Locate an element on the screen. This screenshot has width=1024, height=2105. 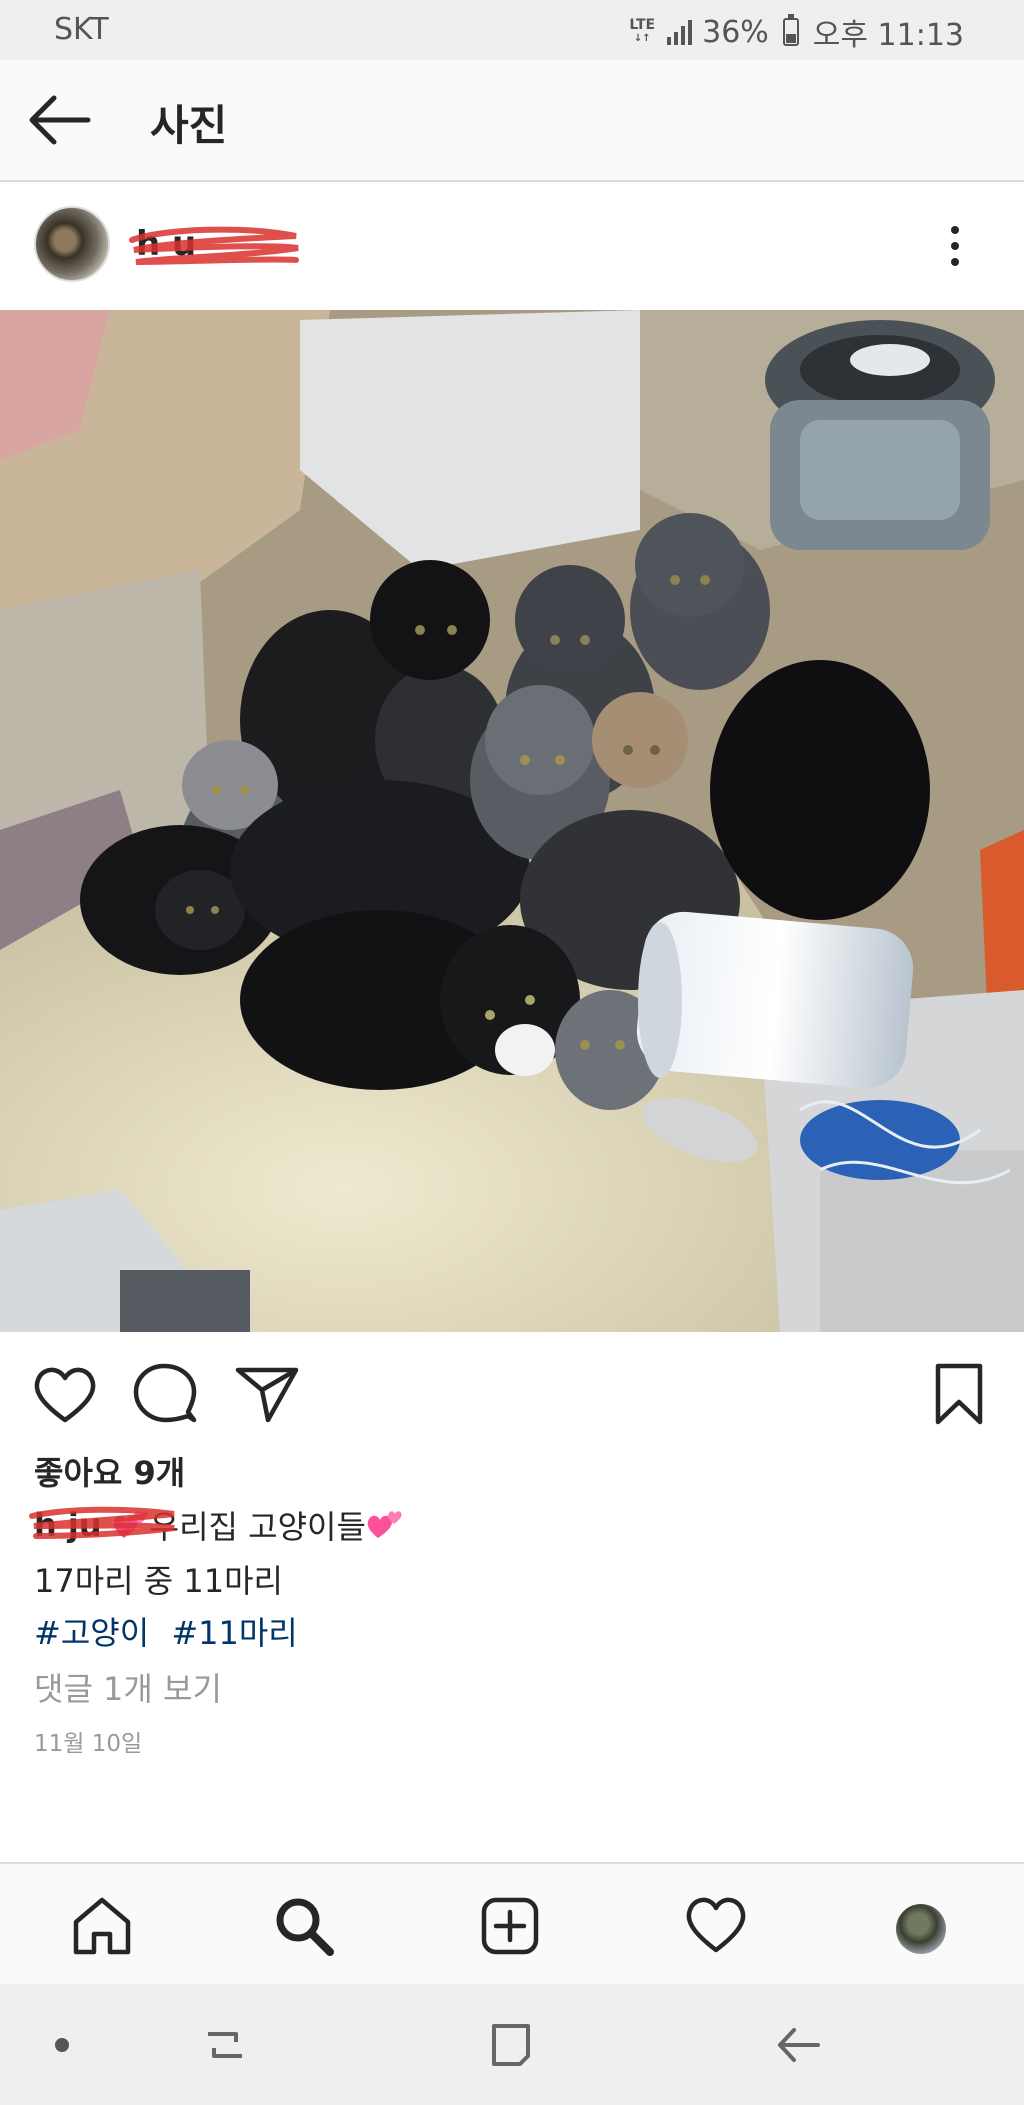
status-icons: LTE ↓↑ 36% 오후 11:13 is located at coordinates (796, 32).